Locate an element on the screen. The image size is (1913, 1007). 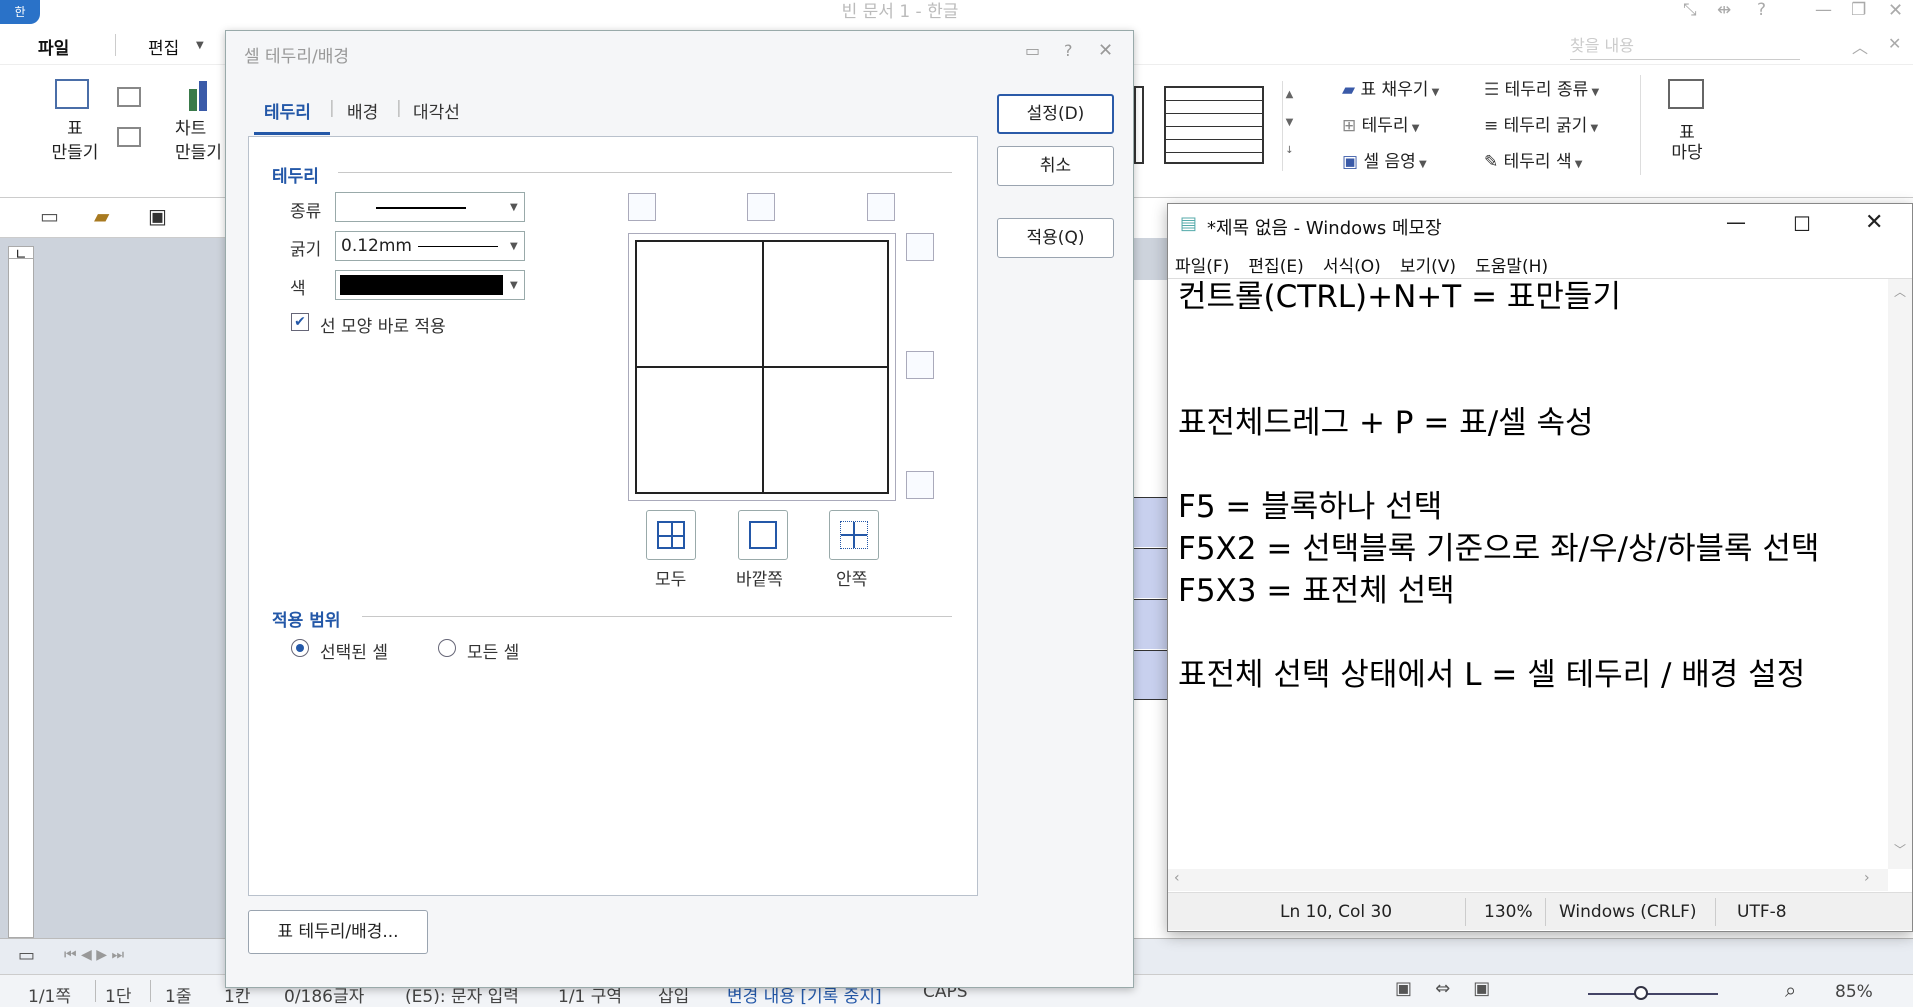
preset-outside-label: 바깥쪽 is located at coordinates (759, 580).